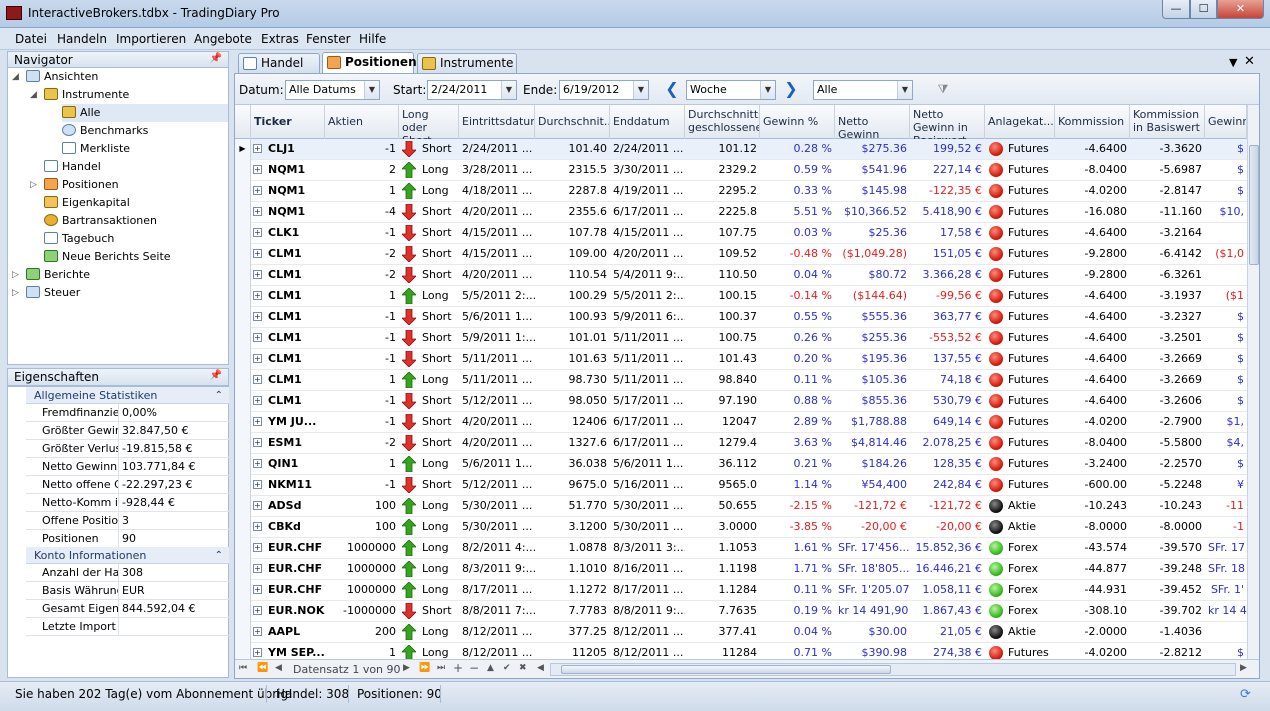 The width and height of the screenshot is (1270, 711). What do you see at coordinates (86, 95) in the screenshot?
I see `tree-item-instrumente: Instrumente` at bounding box center [86, 95].